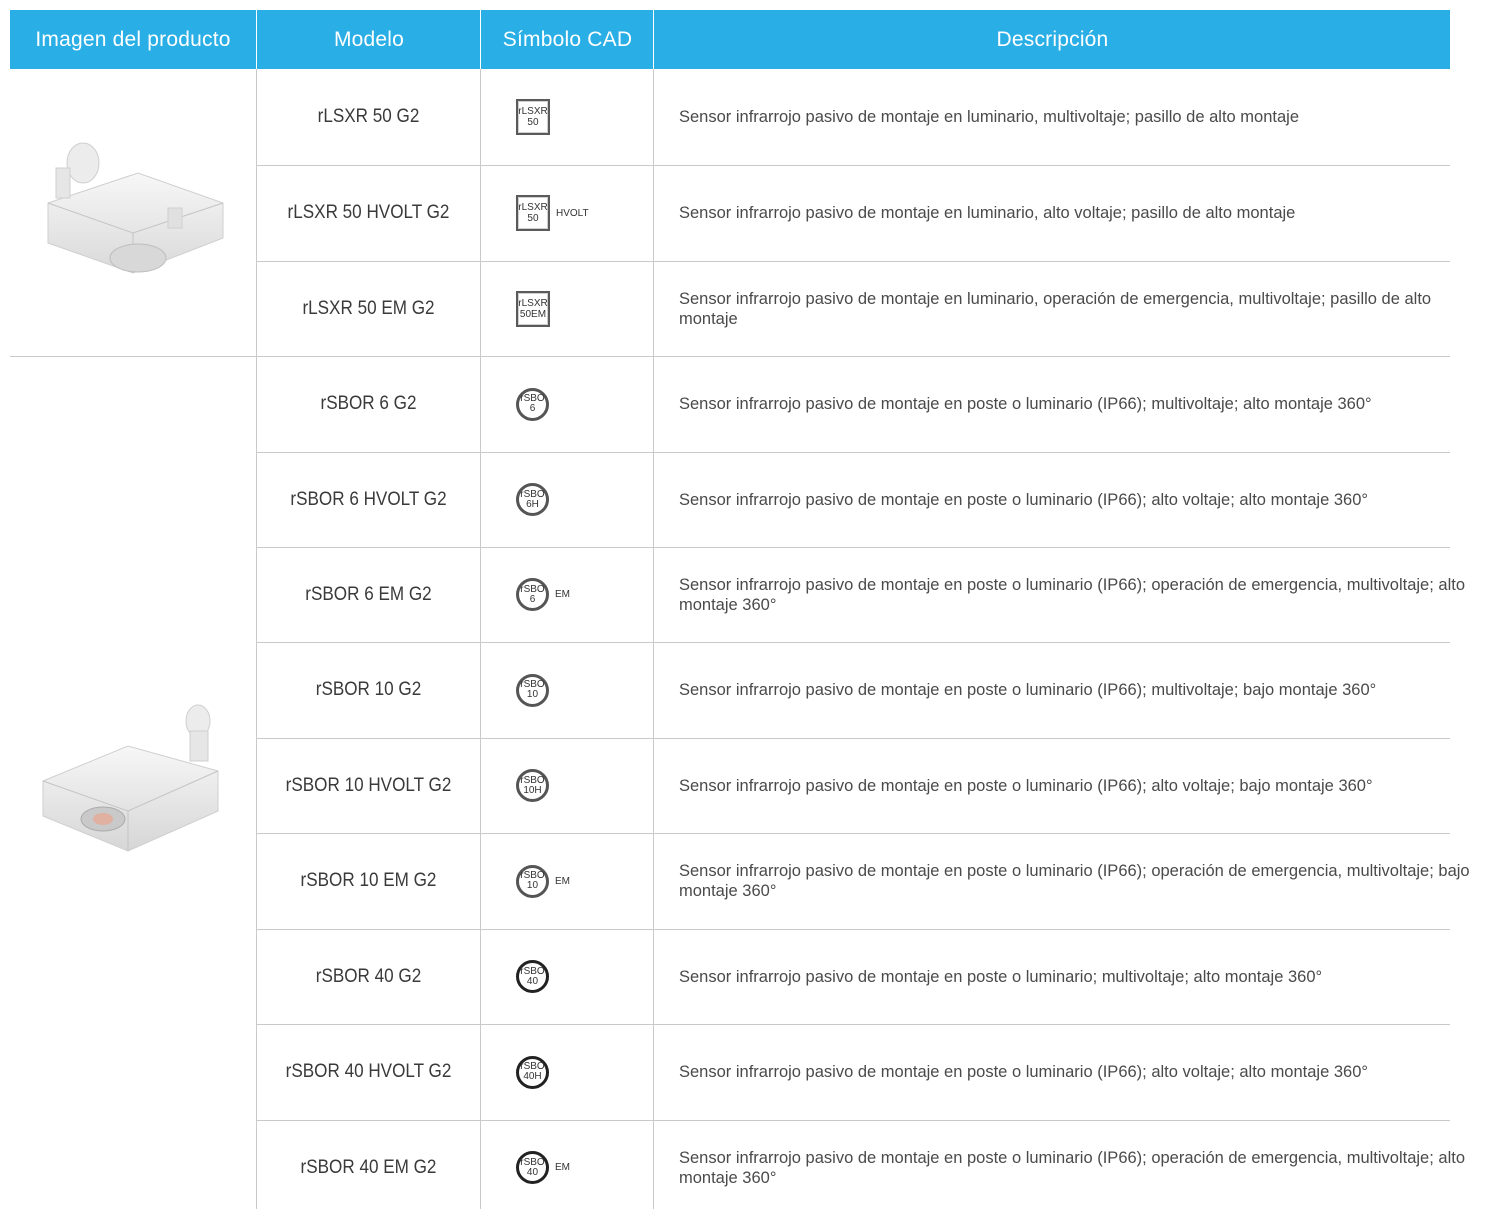 This screenshot has width=1487, height=1215. Describe the element at coordinates (368, 880) in the screenshot. I see `model-cell: rSBOR 10 EM G2` at that location.